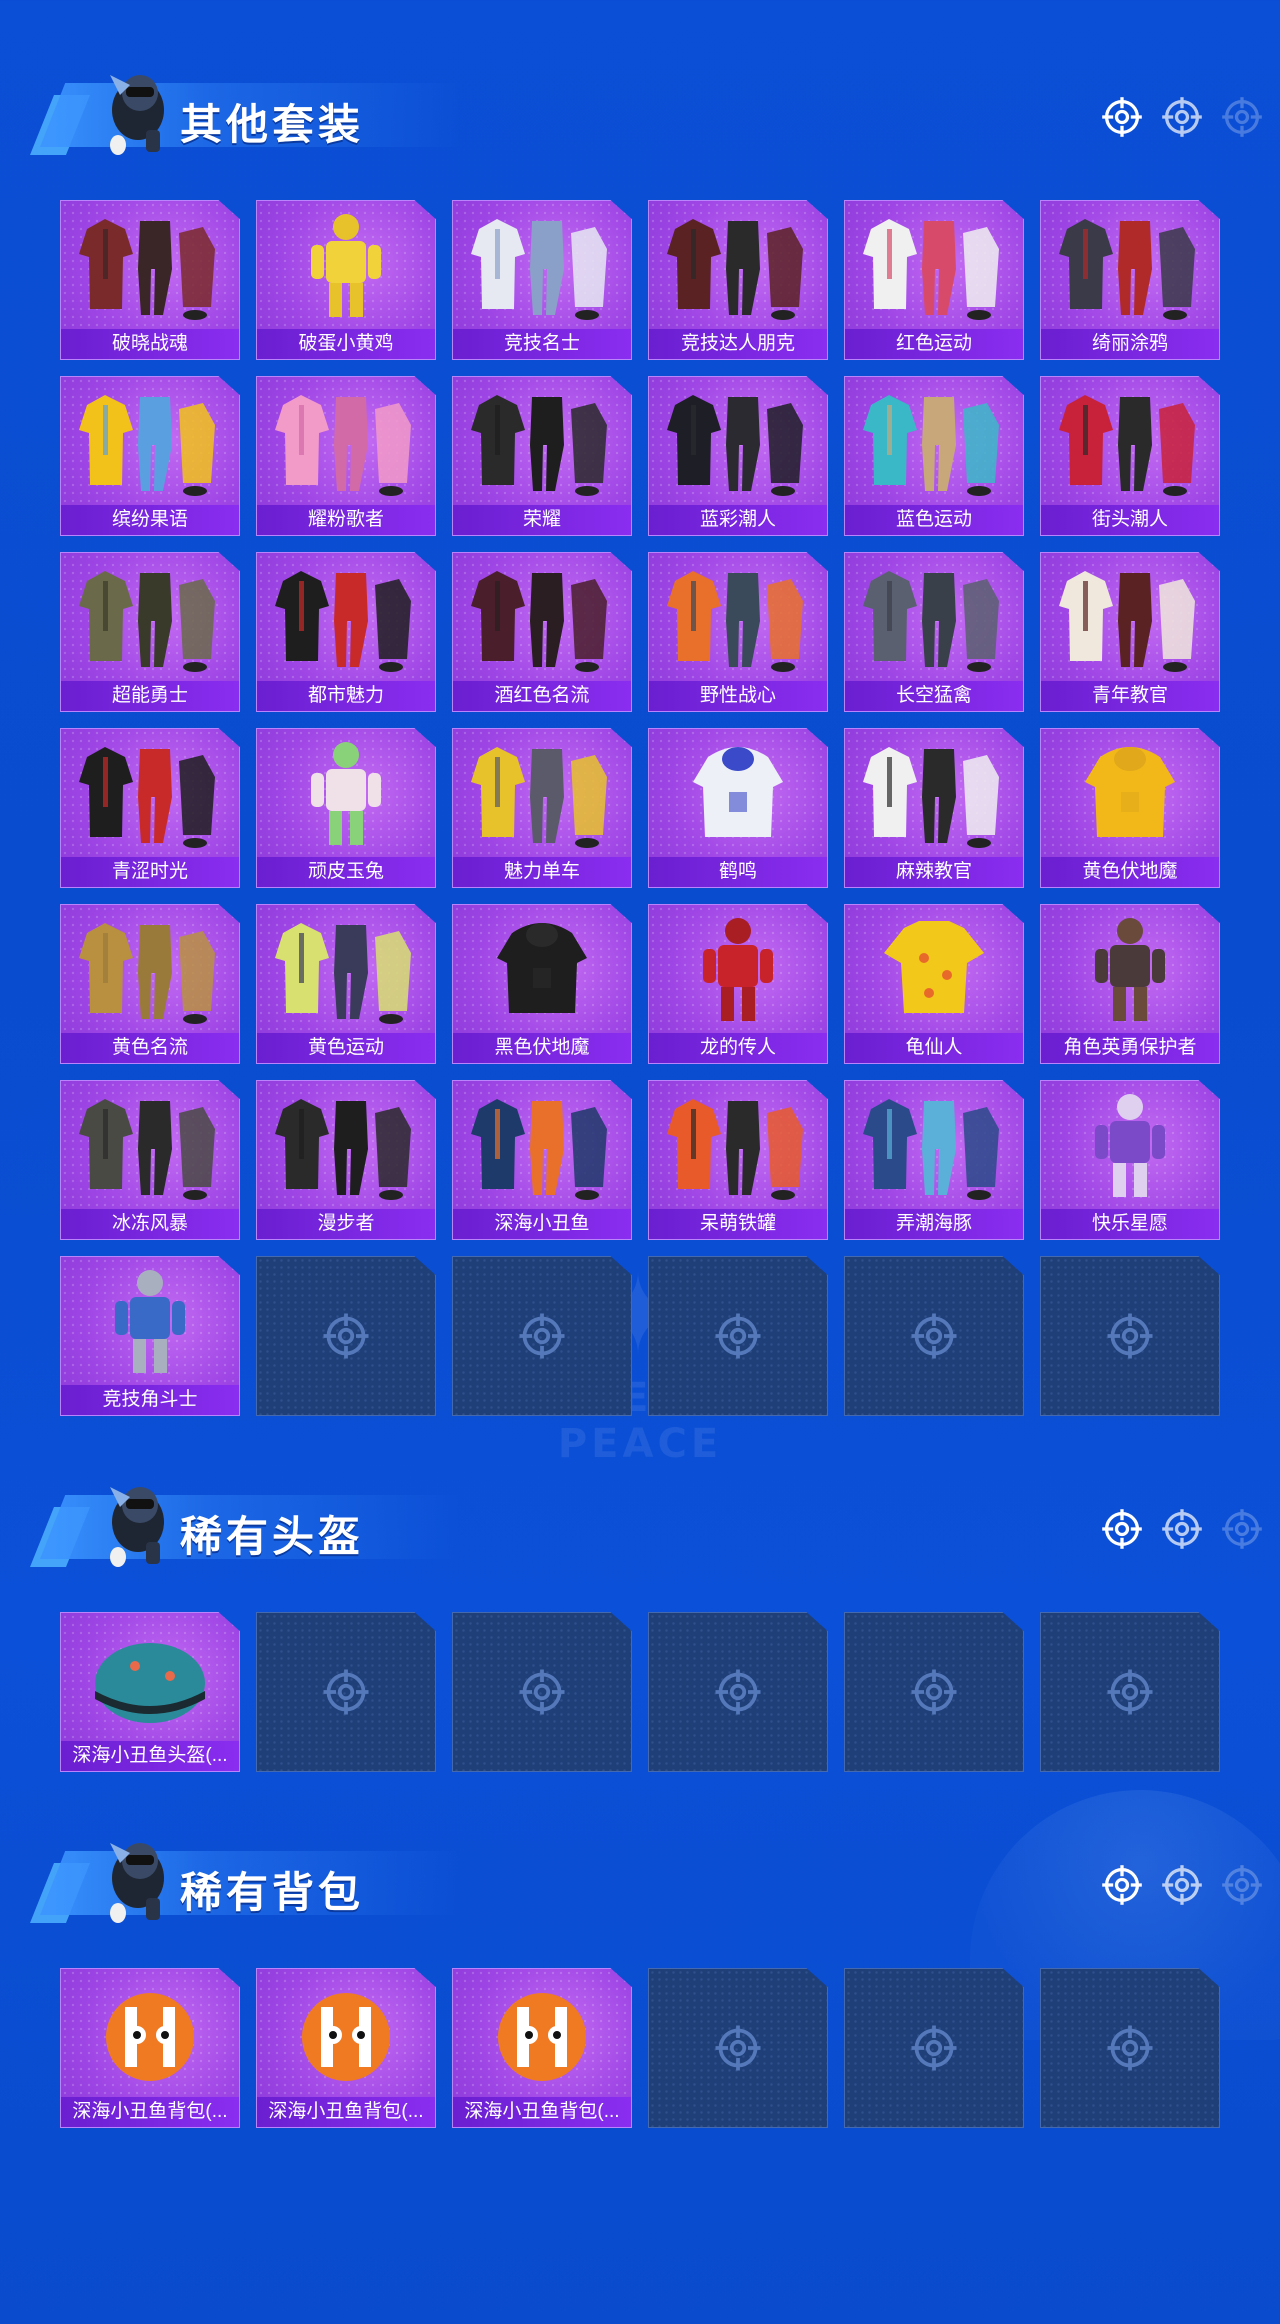  I want to click on item-card: 快乐星愿, so click(1130, 1160).